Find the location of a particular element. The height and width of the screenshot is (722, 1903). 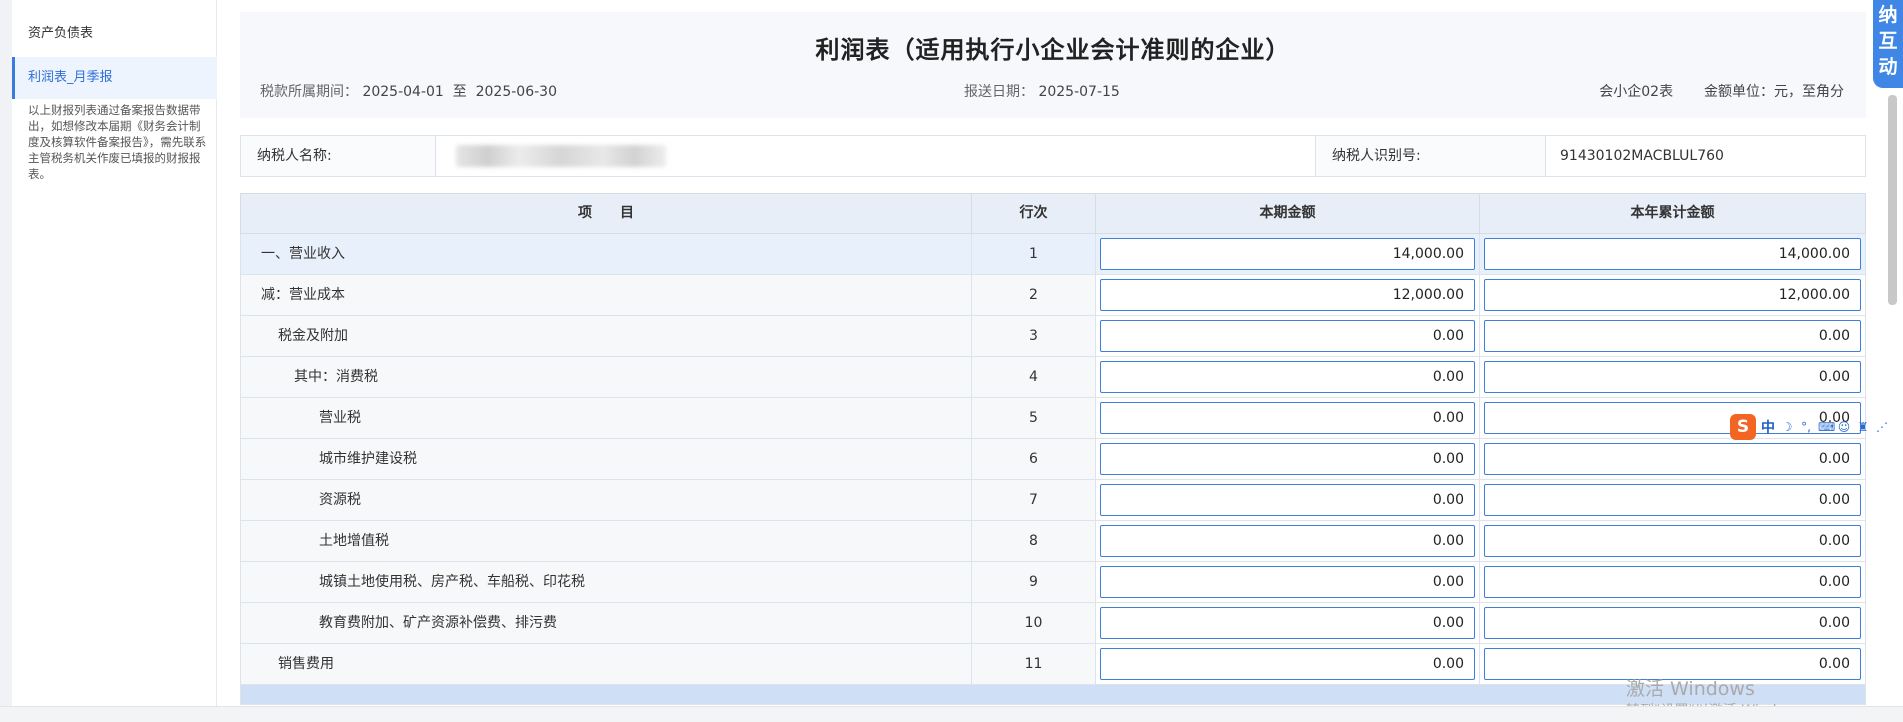

table-row: 教育费附加、矿产资源补偿费、排污费 10 0.00 0.00 is located at coordinates (1053, 623).